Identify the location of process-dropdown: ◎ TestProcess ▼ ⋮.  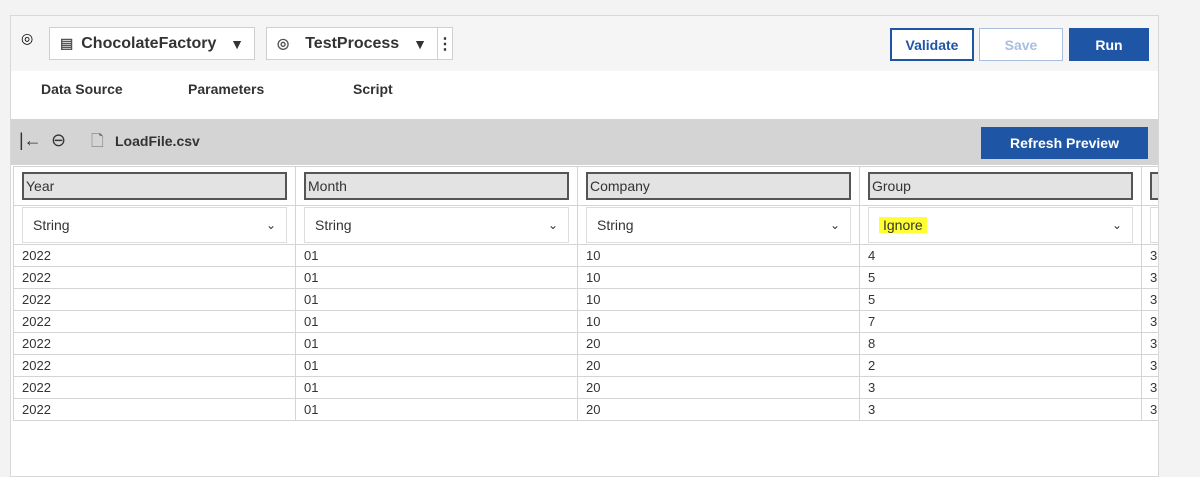
(359, 43).